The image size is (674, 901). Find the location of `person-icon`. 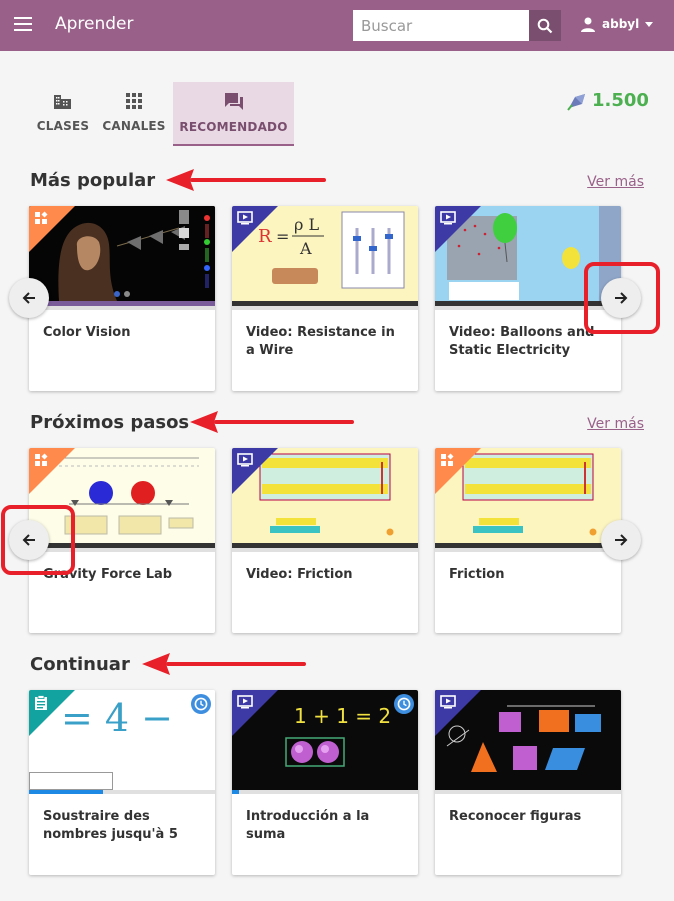

person-icon is located at coordinates (588, 24).